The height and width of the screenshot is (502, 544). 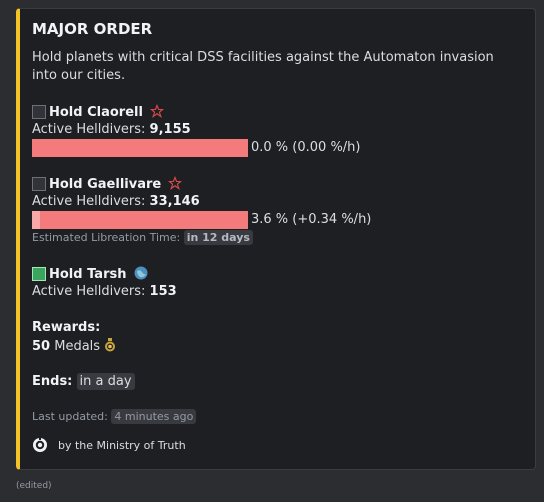 I want to click on planet-name: Hold Tarsh, so click(x=88, y=274).